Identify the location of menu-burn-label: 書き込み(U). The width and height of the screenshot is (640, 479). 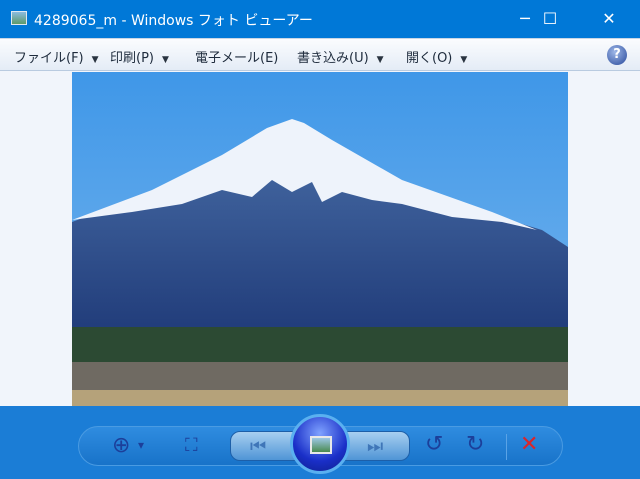
(333, 58).